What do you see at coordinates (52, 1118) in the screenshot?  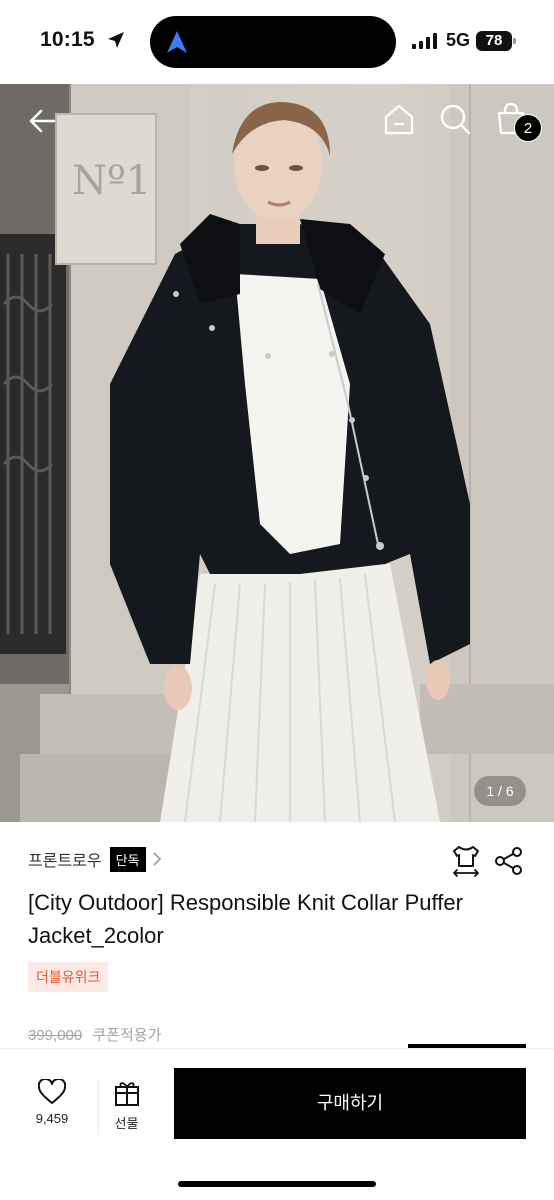 I see `like-count: 9,459` at bounding box center [52, 1118].